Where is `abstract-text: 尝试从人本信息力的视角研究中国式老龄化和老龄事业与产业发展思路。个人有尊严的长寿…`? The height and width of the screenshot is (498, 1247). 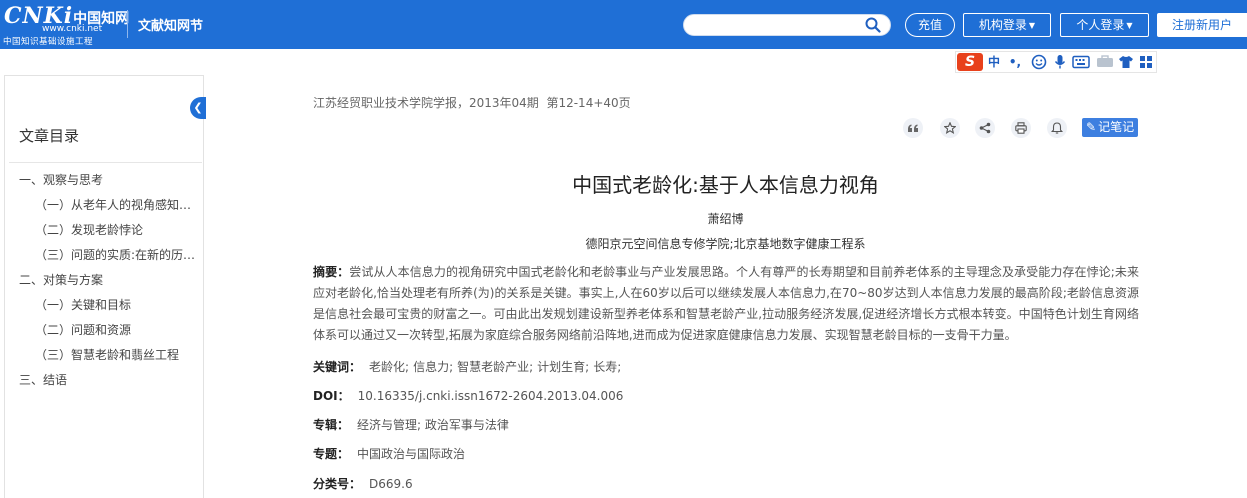 abstract-text: 尝试从人本信息力的视角研究中国式老龄化和老龄事业与产业发展思路。个人有尊严的长寿… is located at coordinates (726, 303).